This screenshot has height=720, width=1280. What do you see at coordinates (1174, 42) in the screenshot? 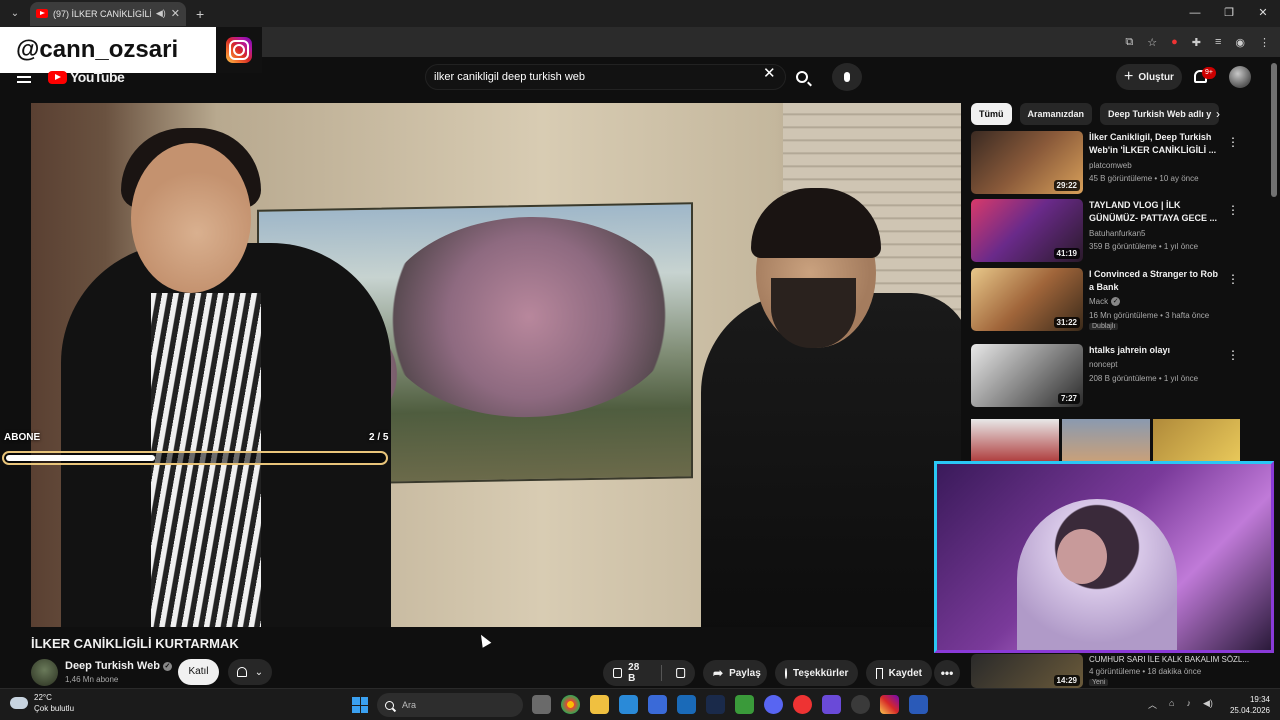
I see `extension-icon: ●` at bounding box center [1174, 42].